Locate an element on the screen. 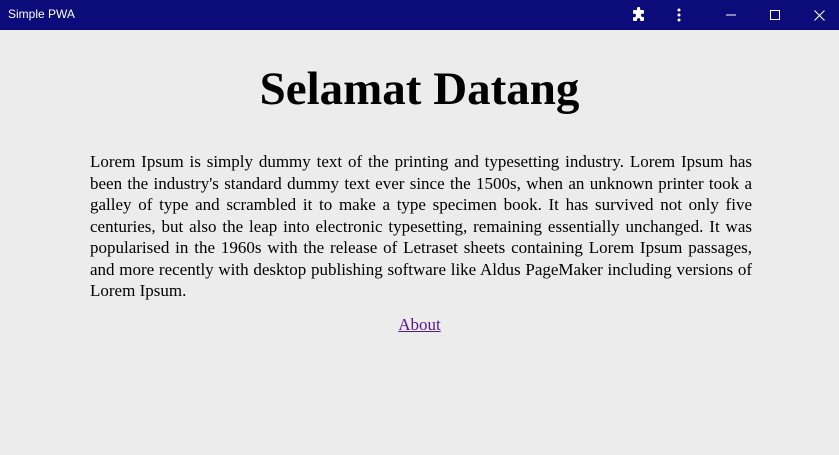 The width and height of the screenshot is (839, 455). more-options-button is located at coordinates (679, 15).